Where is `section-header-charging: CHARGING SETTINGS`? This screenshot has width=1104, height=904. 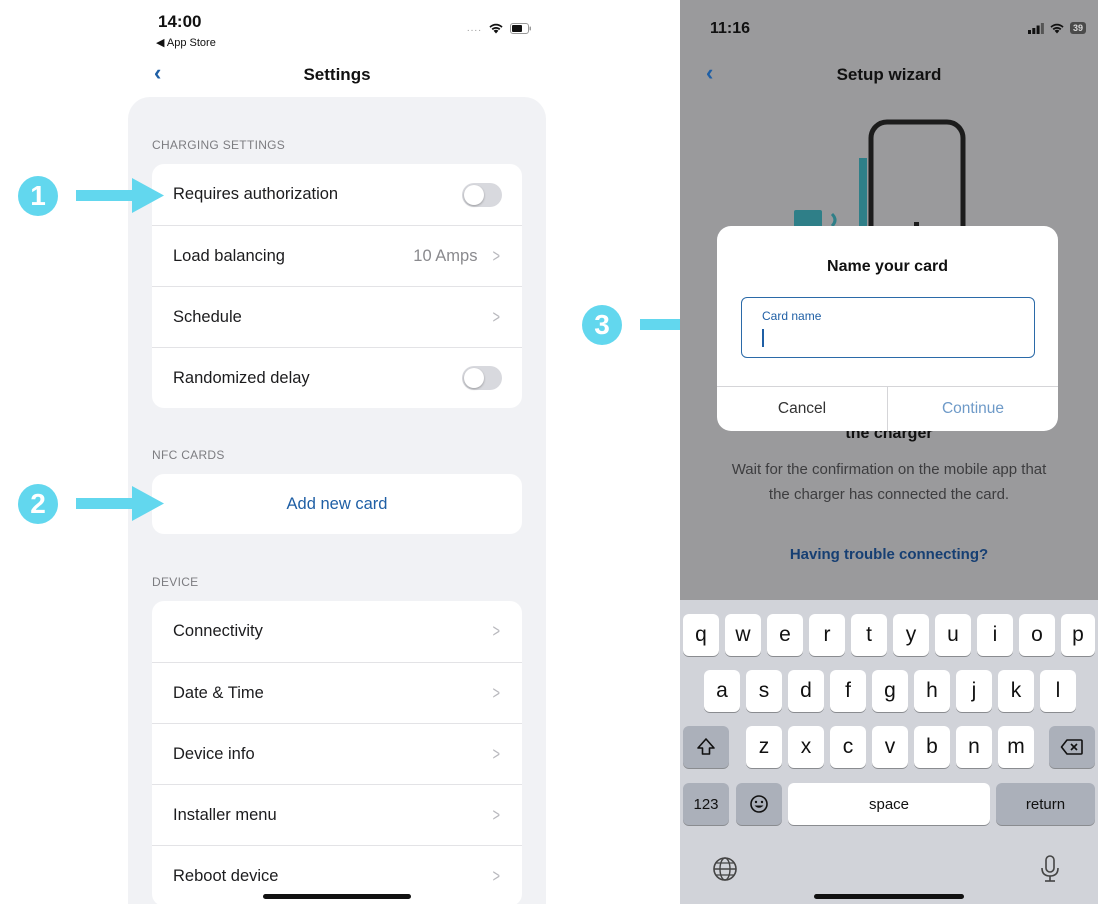 section-header-charging: CHARGING SETTINGS is located at coordinates (219, 145).